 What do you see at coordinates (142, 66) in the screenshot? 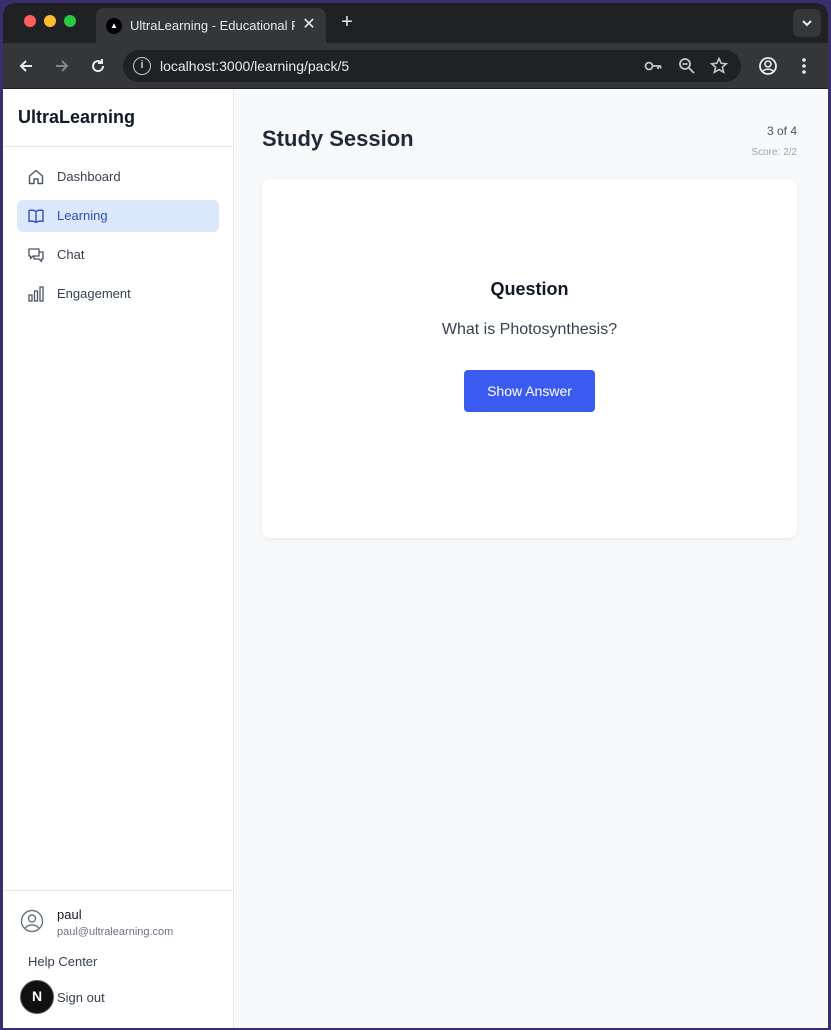
I see `site-info-icon: i` at bounding box center [142, 66].